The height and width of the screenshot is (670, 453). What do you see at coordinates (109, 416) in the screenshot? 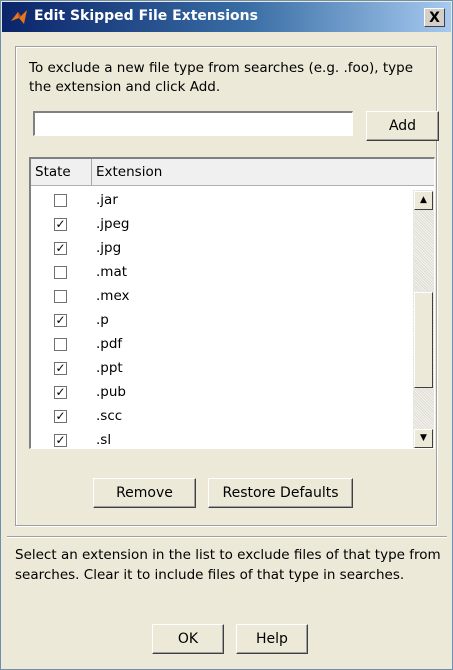
I see `extension-label: .scc` at bounding box center [109, 416].